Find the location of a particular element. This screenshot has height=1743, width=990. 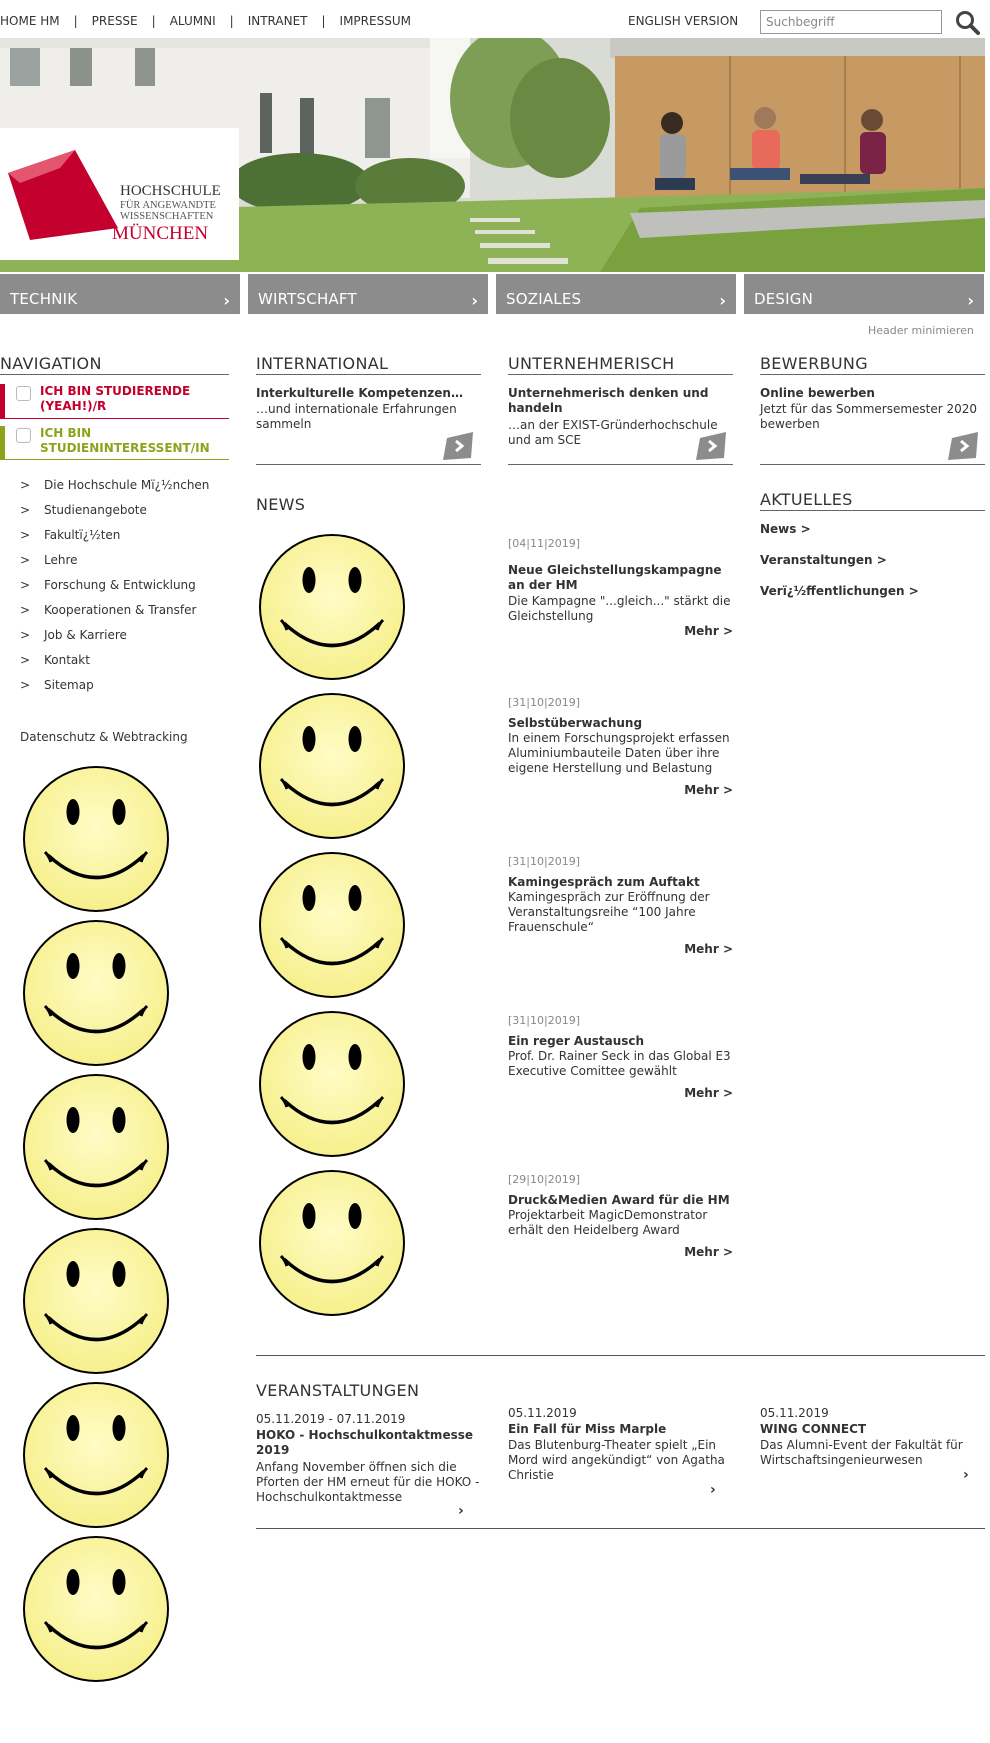

event-title: Ein Fall für Miss Marple is located at coordinates (620, 1429).